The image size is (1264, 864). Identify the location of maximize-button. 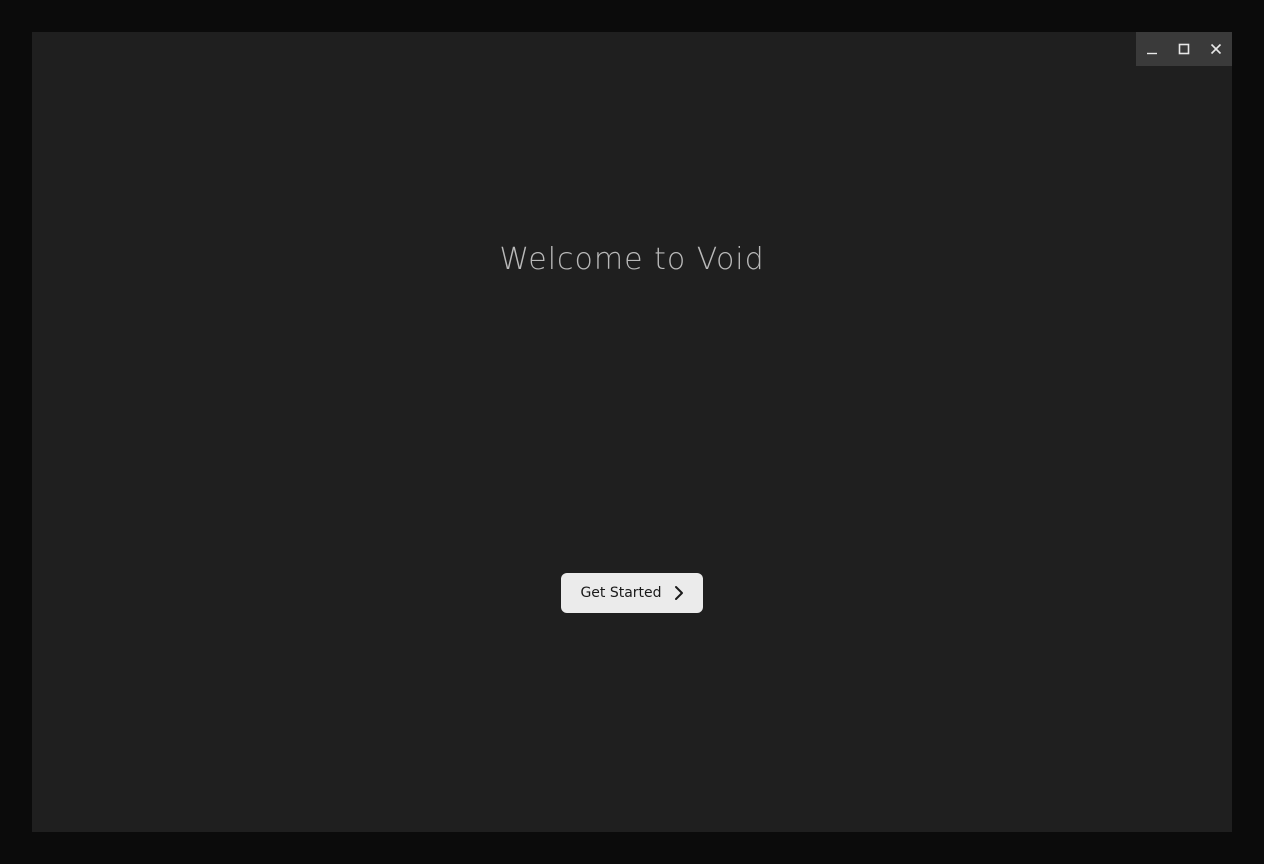
(1184, 49).